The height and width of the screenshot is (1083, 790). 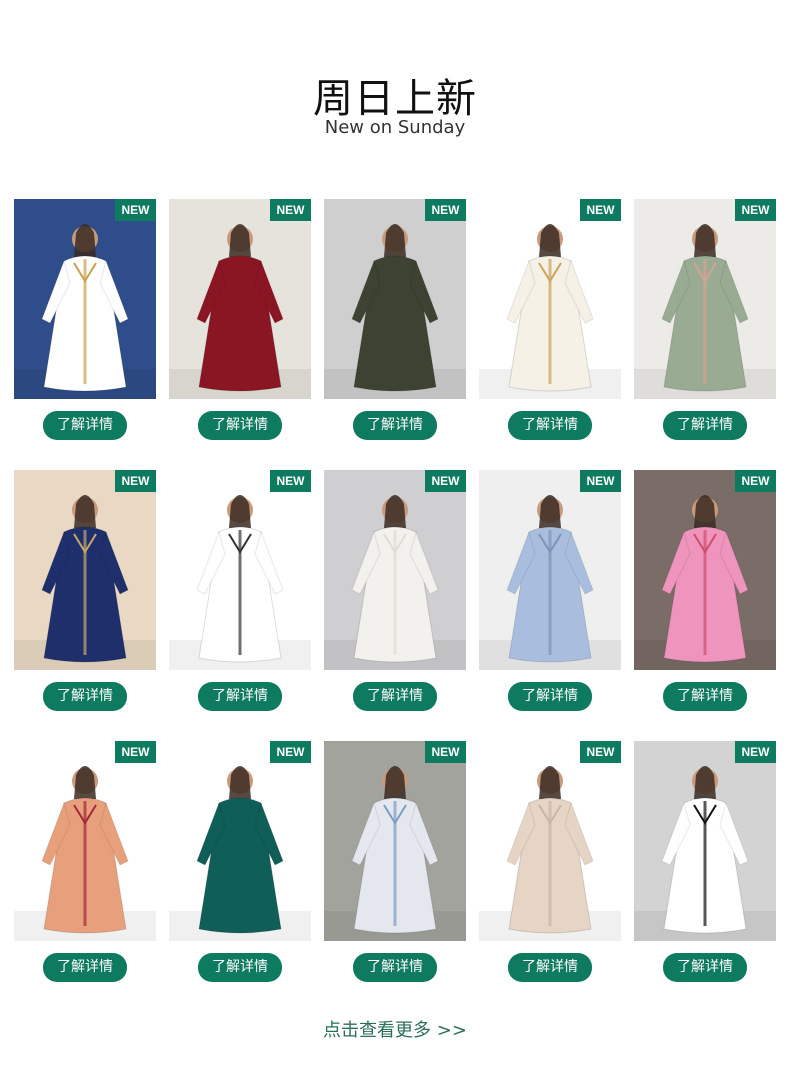 I want to click on page-title: 周日上新, so click(x=395, y=99).